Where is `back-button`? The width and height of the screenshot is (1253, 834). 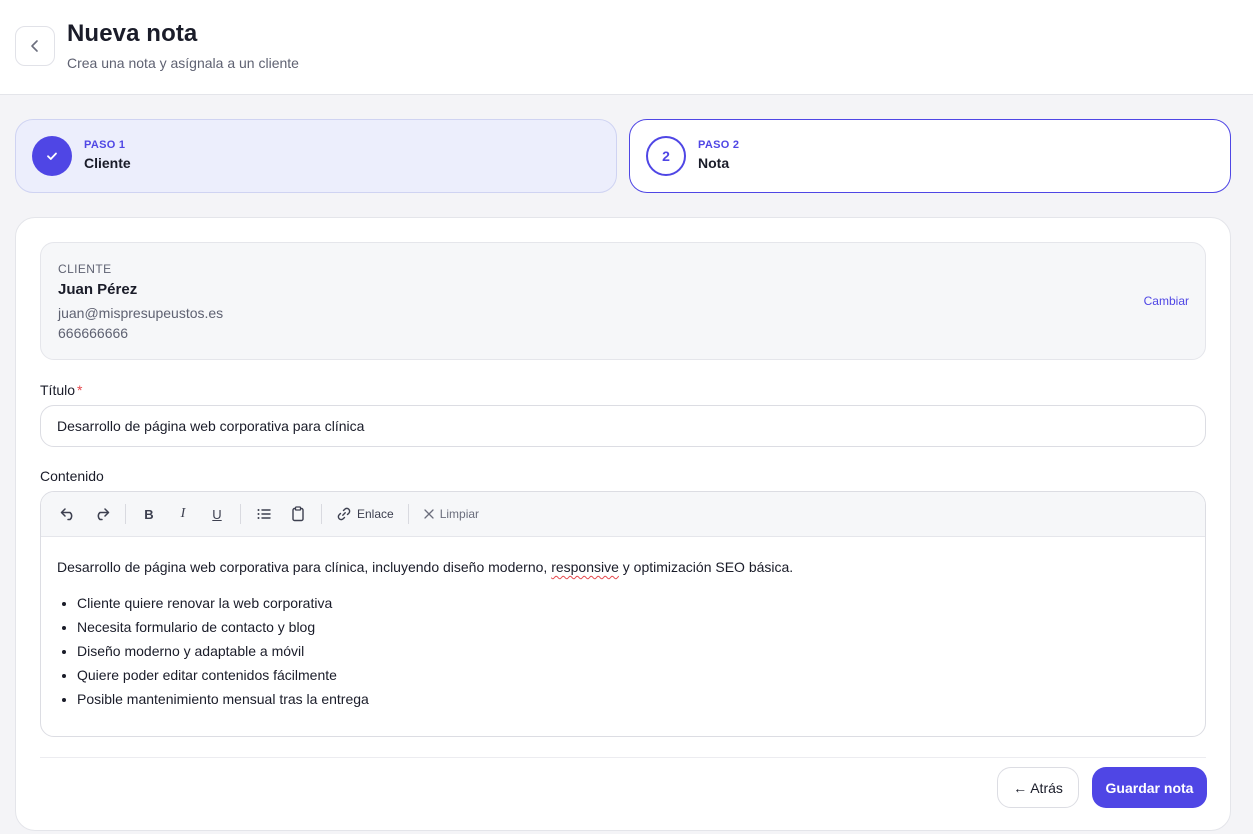 back-button is located at coordinates (35, 46).